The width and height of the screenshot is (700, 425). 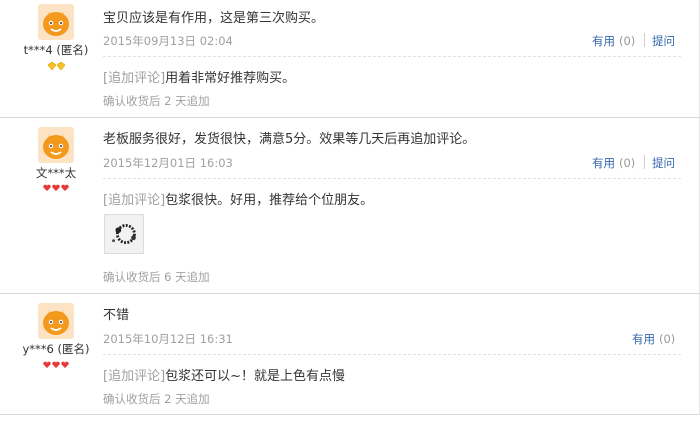 What do you see at coordinates (230, 78) in the screenshot?
I see `append-text: 用着非常好推荐购买。` at bounding box center [230, 78].